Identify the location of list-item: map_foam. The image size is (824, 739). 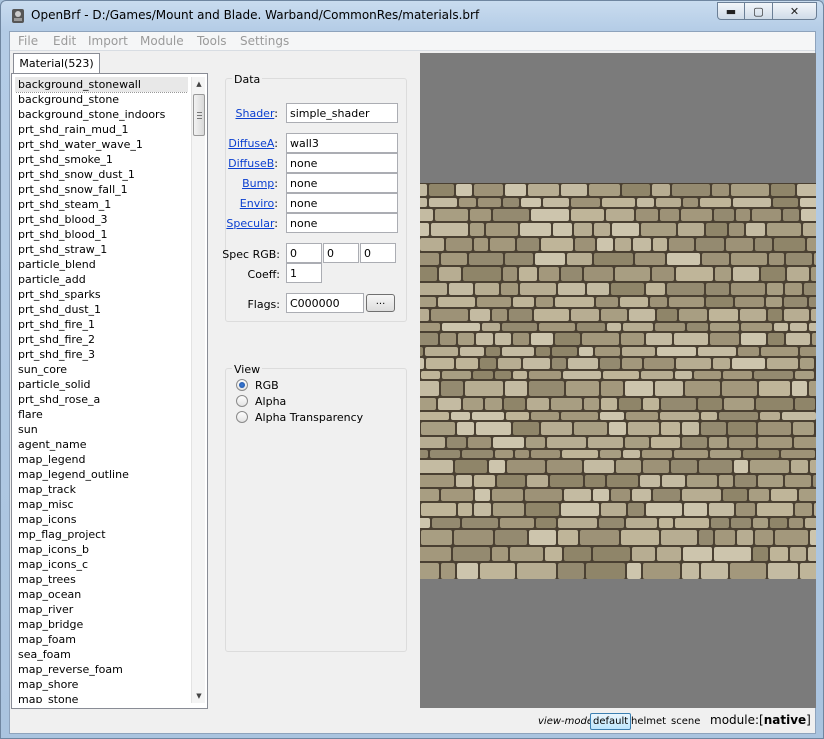
(101, 639).